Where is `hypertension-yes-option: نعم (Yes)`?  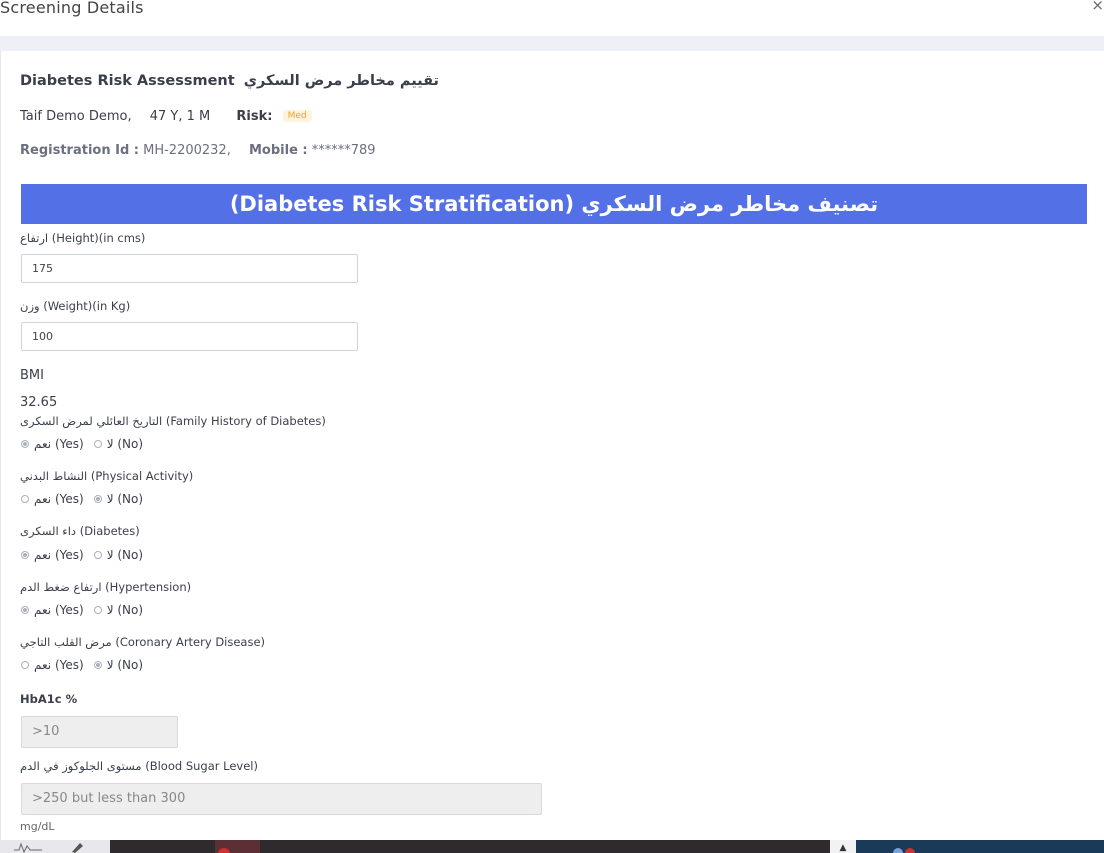 hypertension-yes-option: نعم (Yes) is located at coordinates (52, 610).